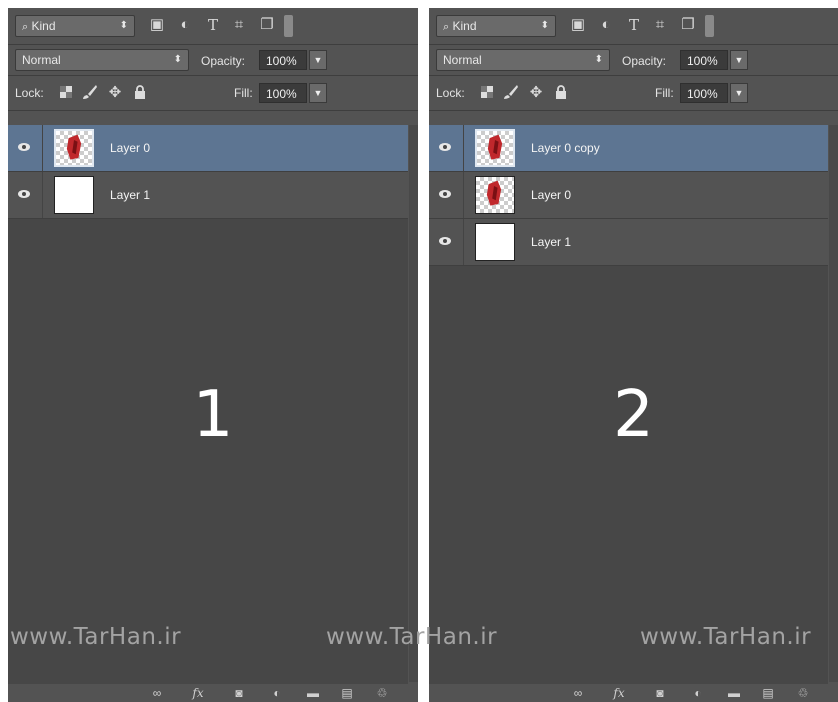 The height and width of the screenshot is (702, 838). Describe the element at coordinates (423, 351) in the screenshot. I see `panel-separator` at that location.